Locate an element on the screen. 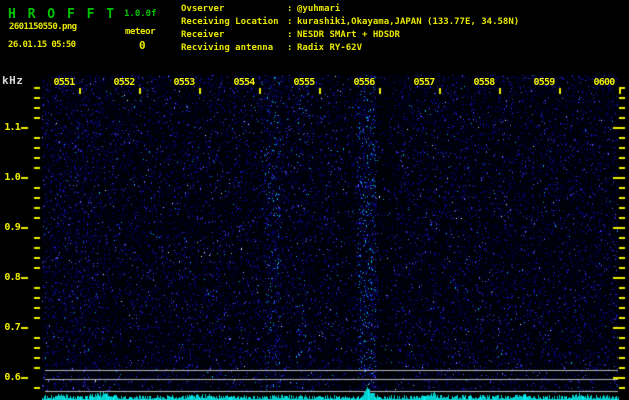 The width and height of the screenshot is (629, 400). info-label: Receiving Location is located at coordinates (230, 22).